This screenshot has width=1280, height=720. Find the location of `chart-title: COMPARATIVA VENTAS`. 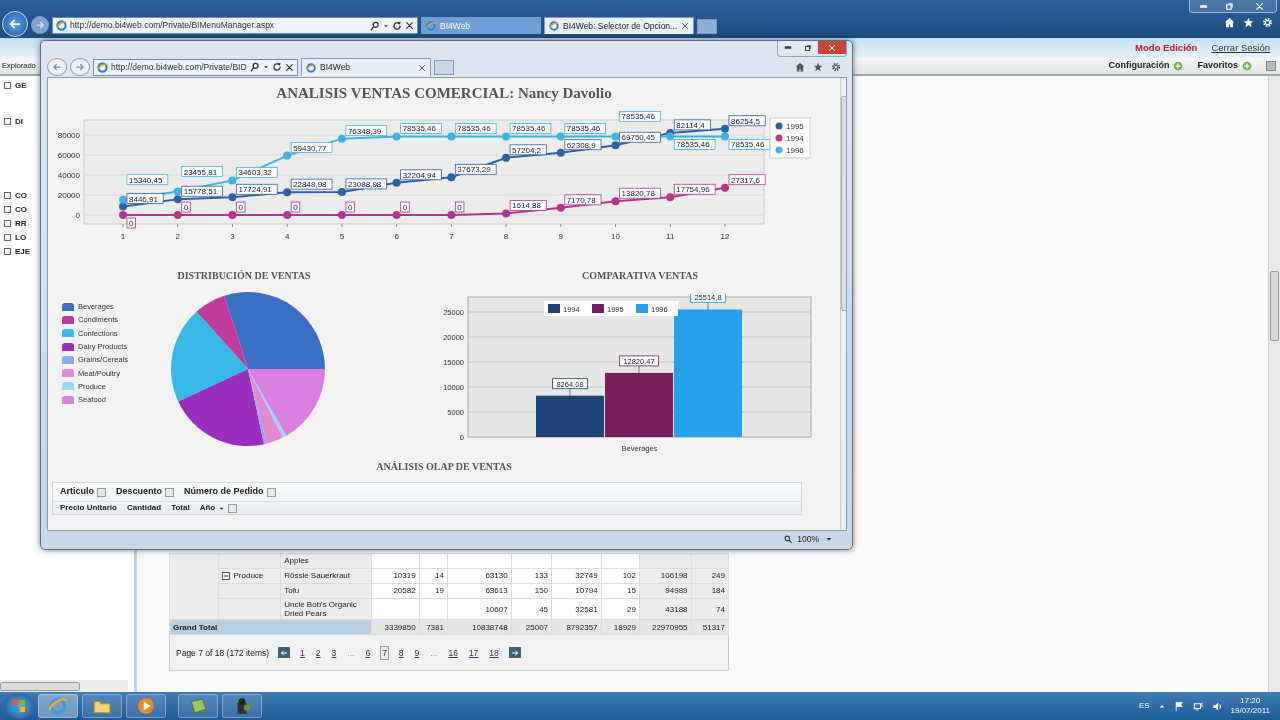

chart-title: COMPARATIVA VENTAS is located at coordinates (639, 276).